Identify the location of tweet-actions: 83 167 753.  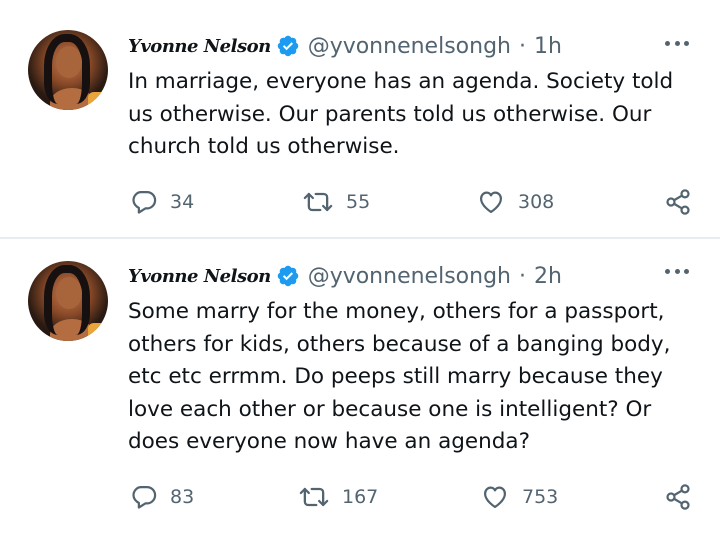
(360, 497).